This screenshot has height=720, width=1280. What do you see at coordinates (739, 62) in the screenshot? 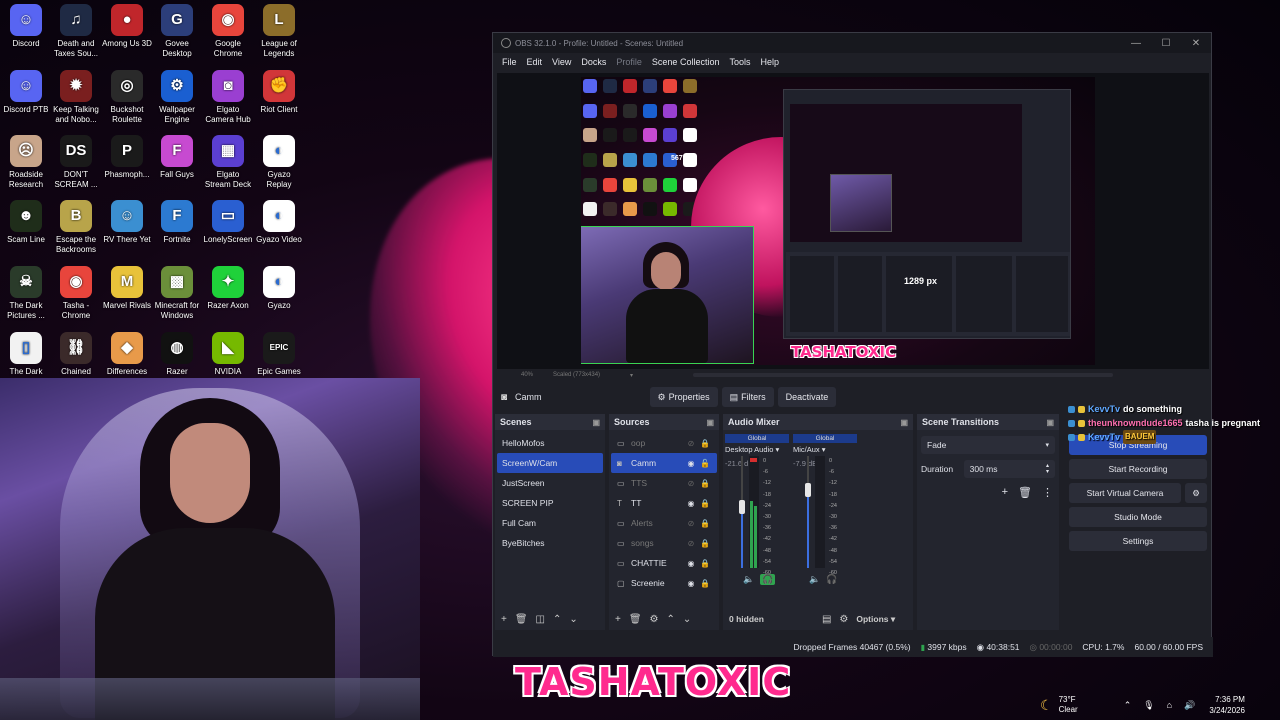
I see `menu-tools: Tools` at bounding box center [739, 62].